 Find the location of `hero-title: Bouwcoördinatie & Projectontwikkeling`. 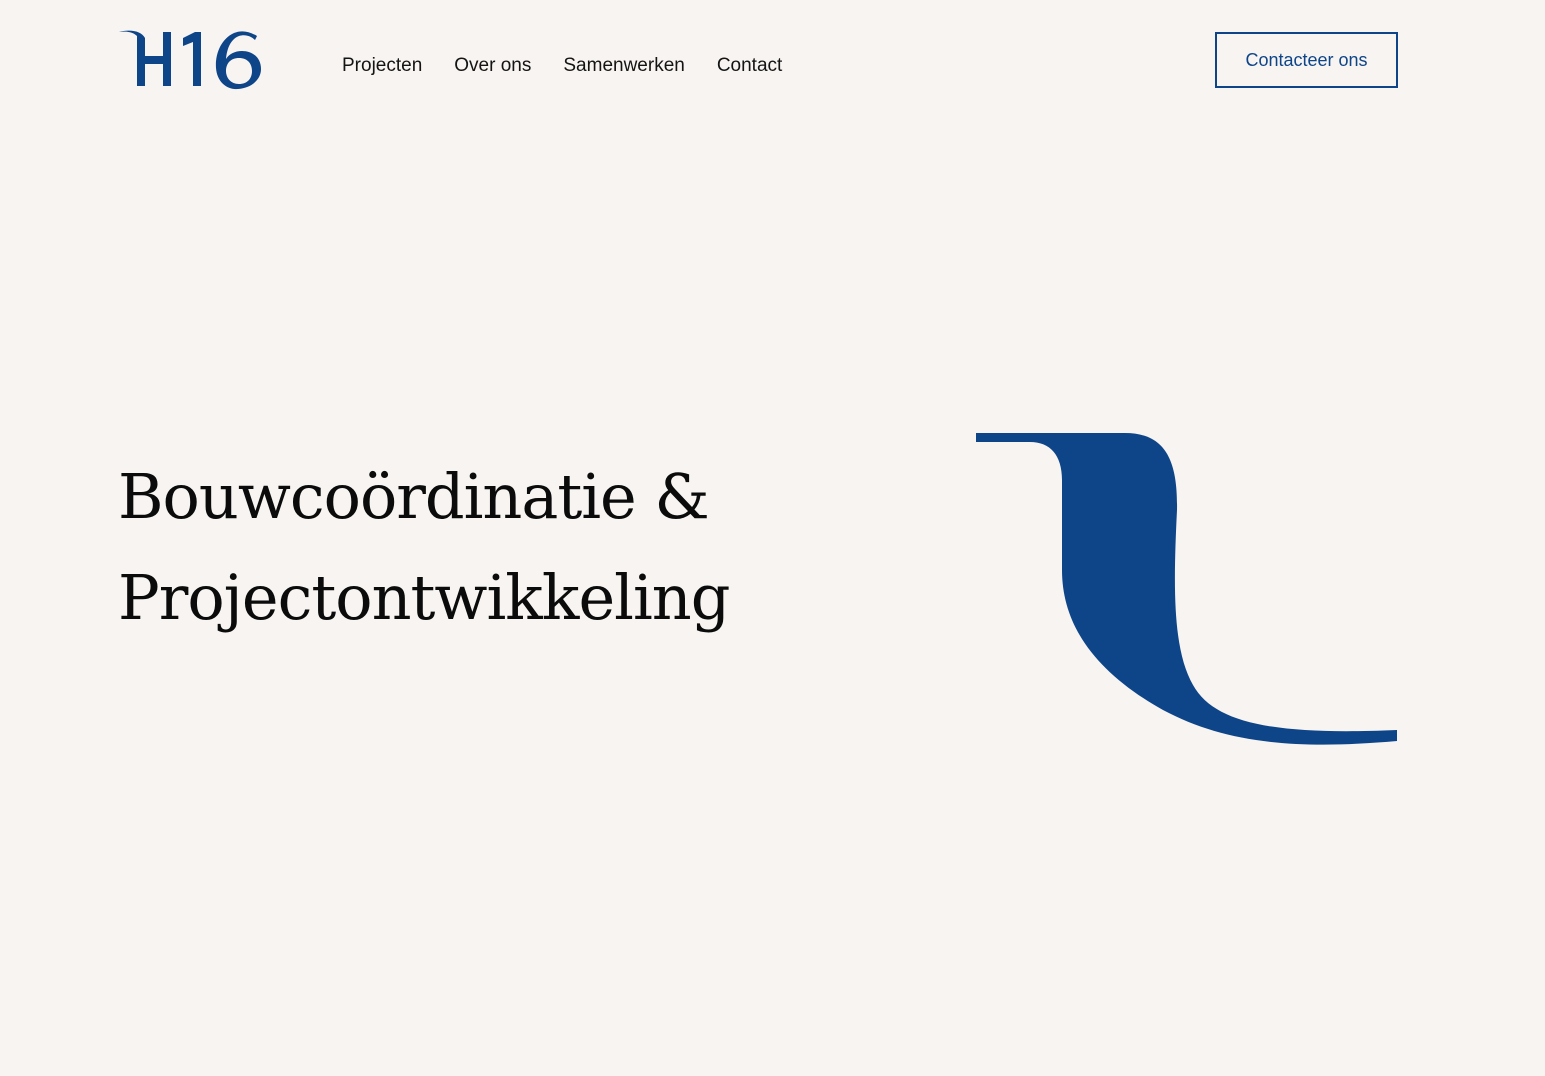

hero-title: Bouwcoördinatie & Projectontwikkeling is located at coordinates (424, 547).